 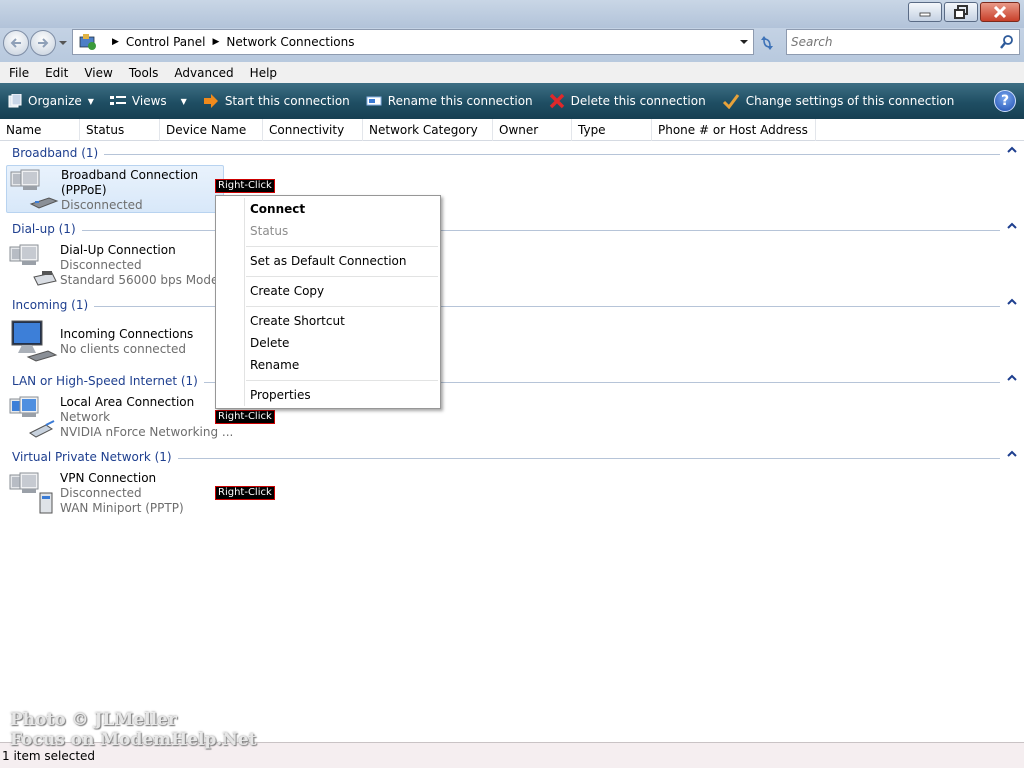 What do you see at coordinates (277, 209) in the screenshot?
I see `menu-item-connect: Connect` at bounding box center [277, 209].